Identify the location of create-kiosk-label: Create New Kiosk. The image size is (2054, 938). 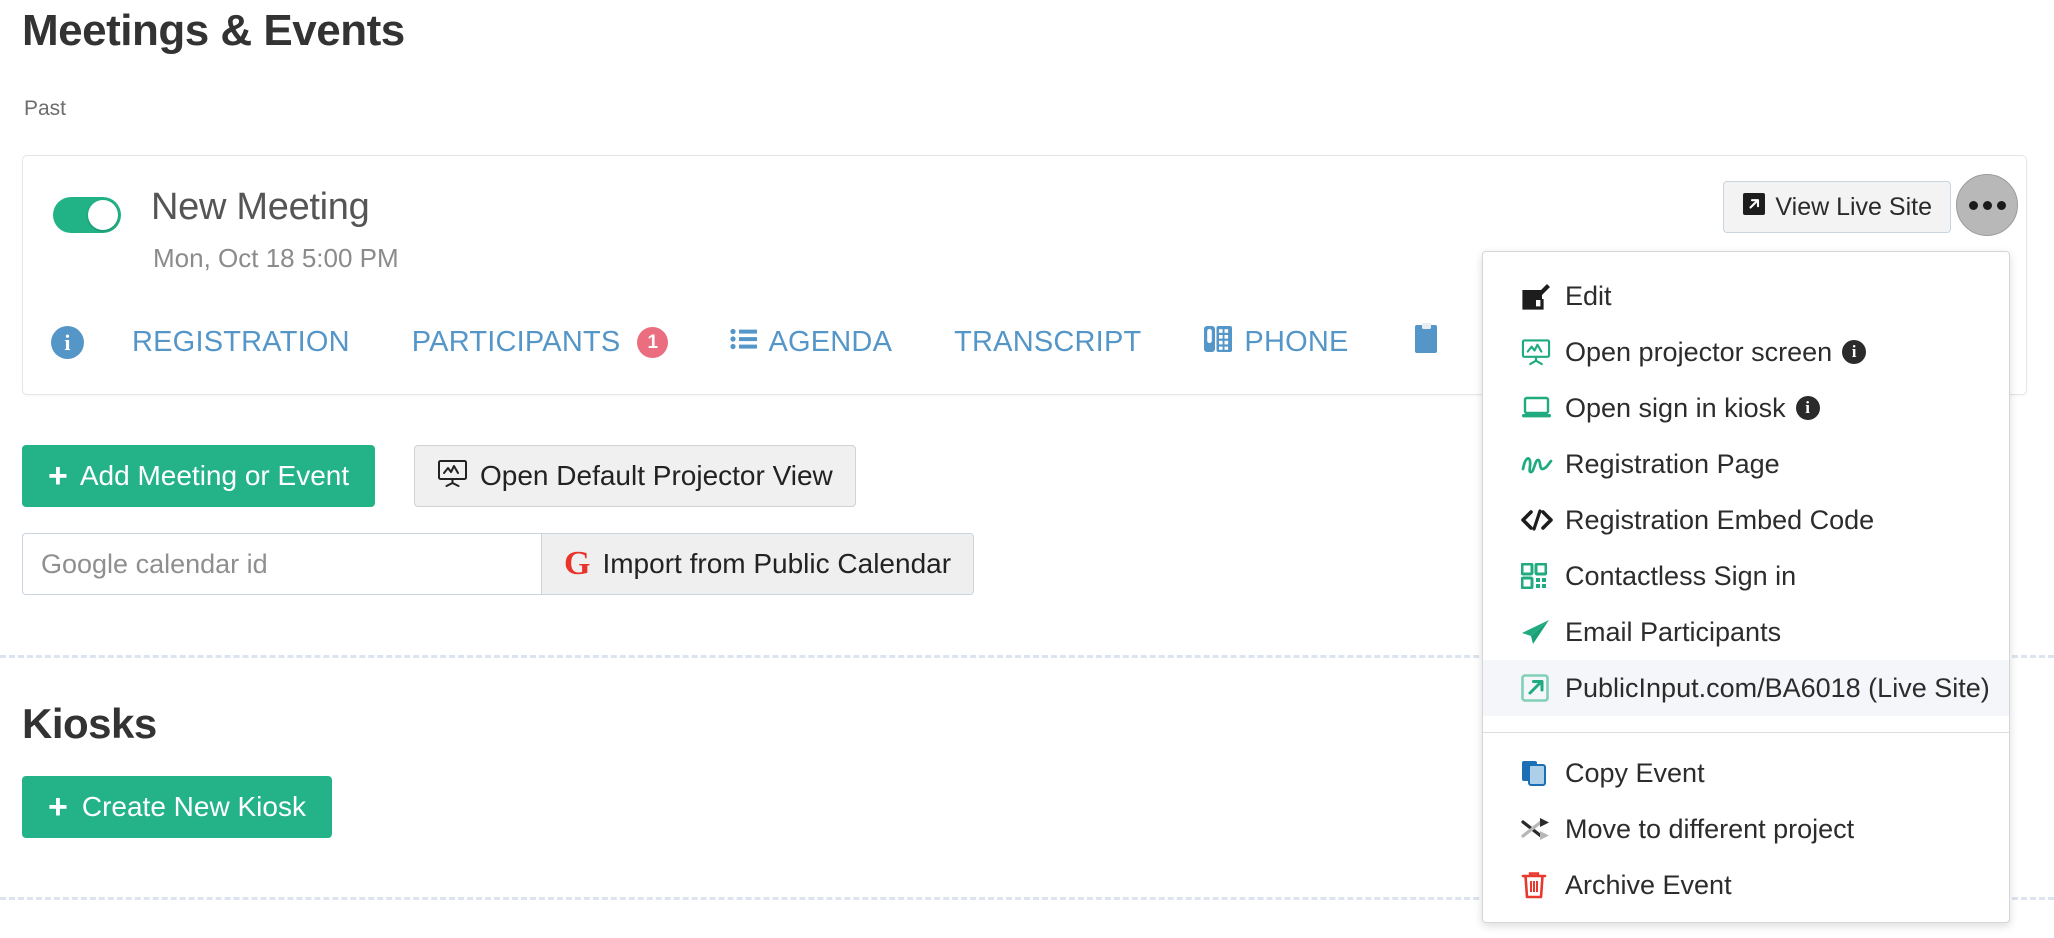
(193, 806).